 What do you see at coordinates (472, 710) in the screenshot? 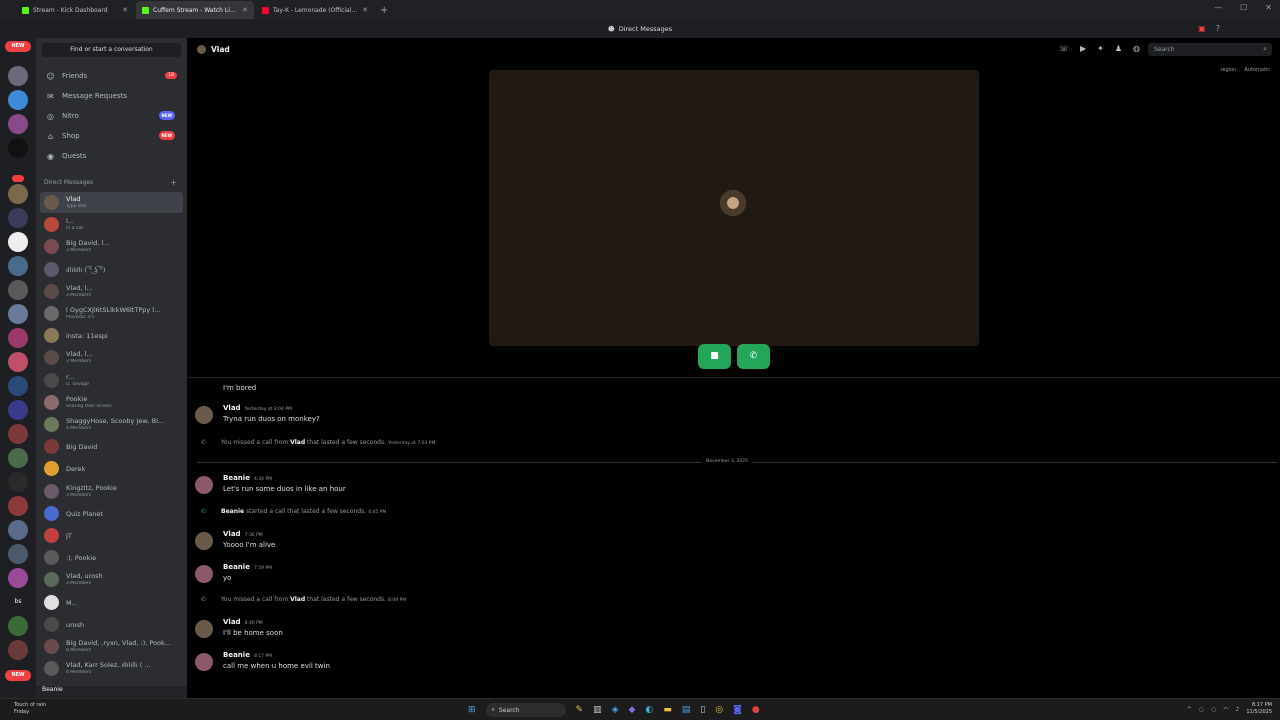
I see `windows-start-icon: ⊞` at bounding box center [472, 710].